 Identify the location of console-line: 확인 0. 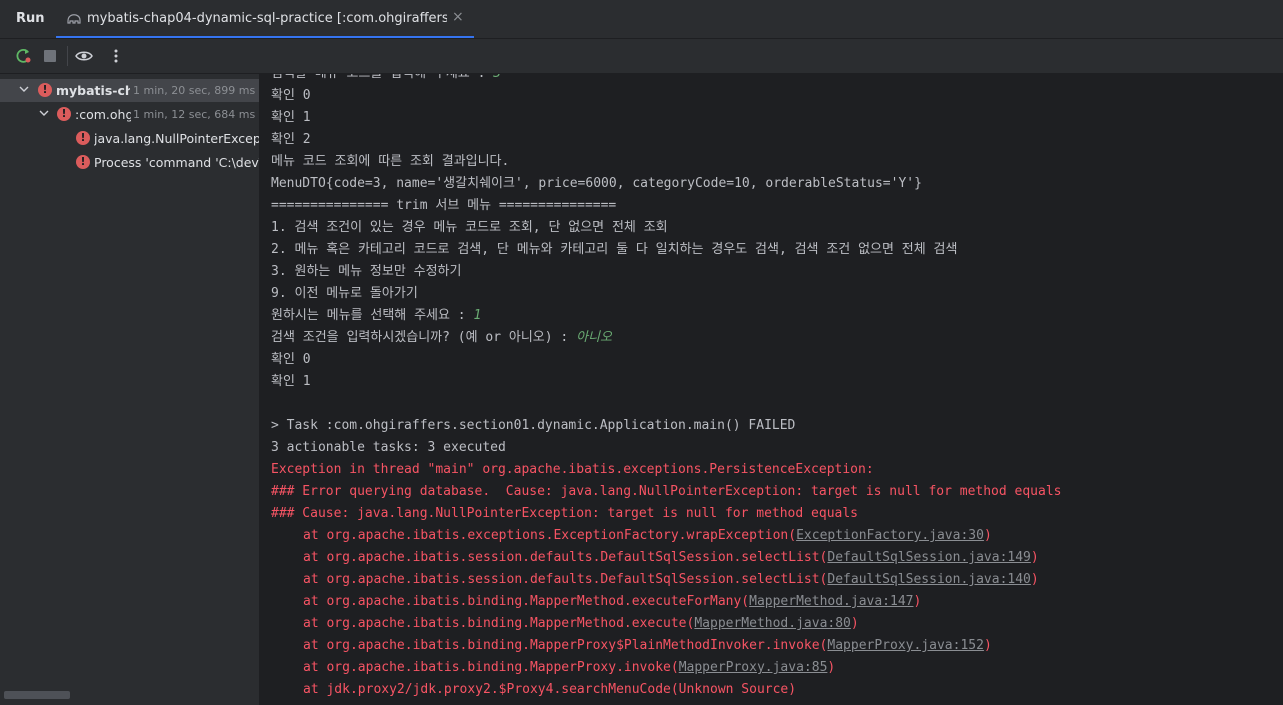
(666, 360).